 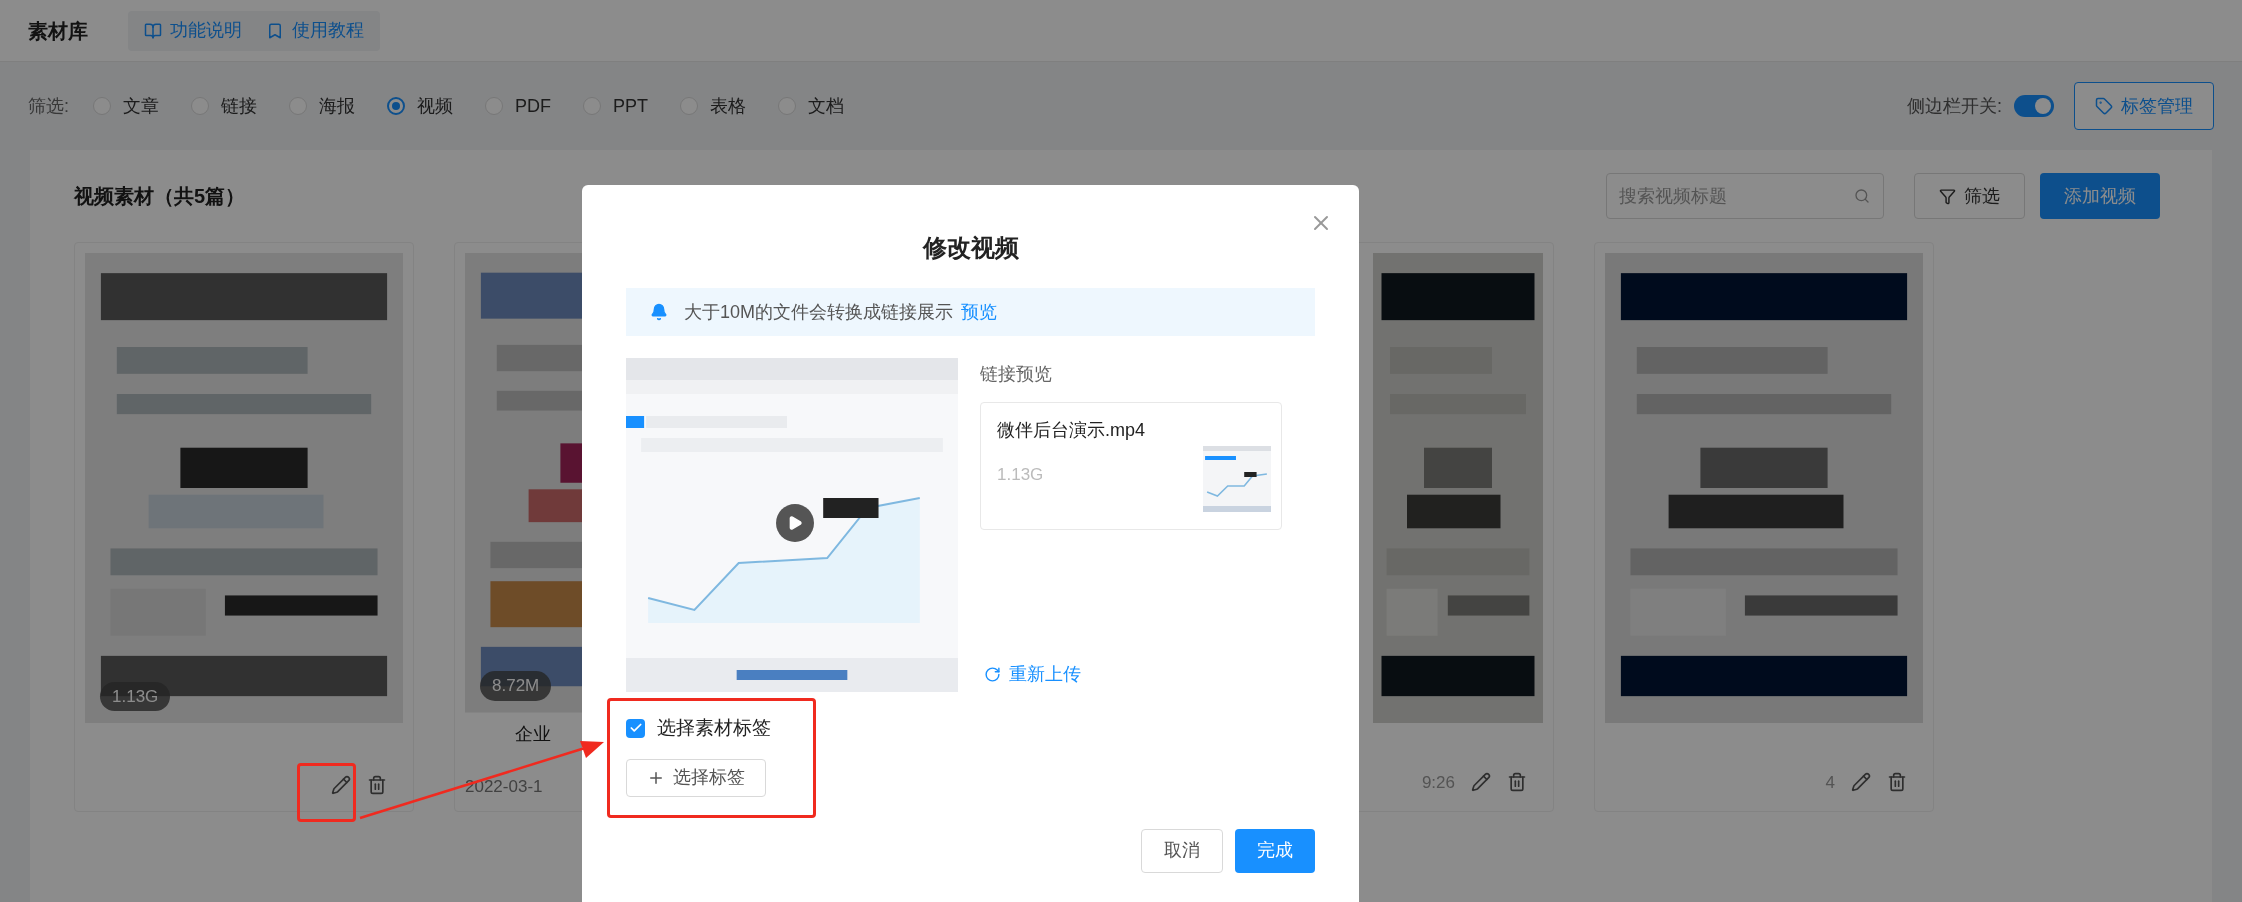 What do you see at coordinates (2144, 106) in the screenshot?
I see `tag-manage-button: 标签管理` at bounding box center [2144, 106].